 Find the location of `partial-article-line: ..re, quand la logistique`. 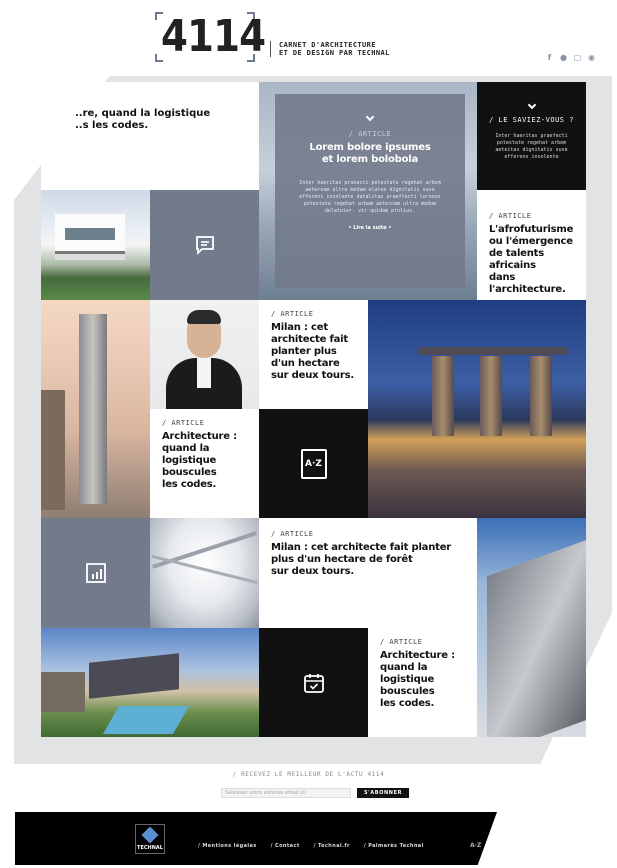

partial-article-line: ..re, quand la logistique is located at coordinates (143, 113).